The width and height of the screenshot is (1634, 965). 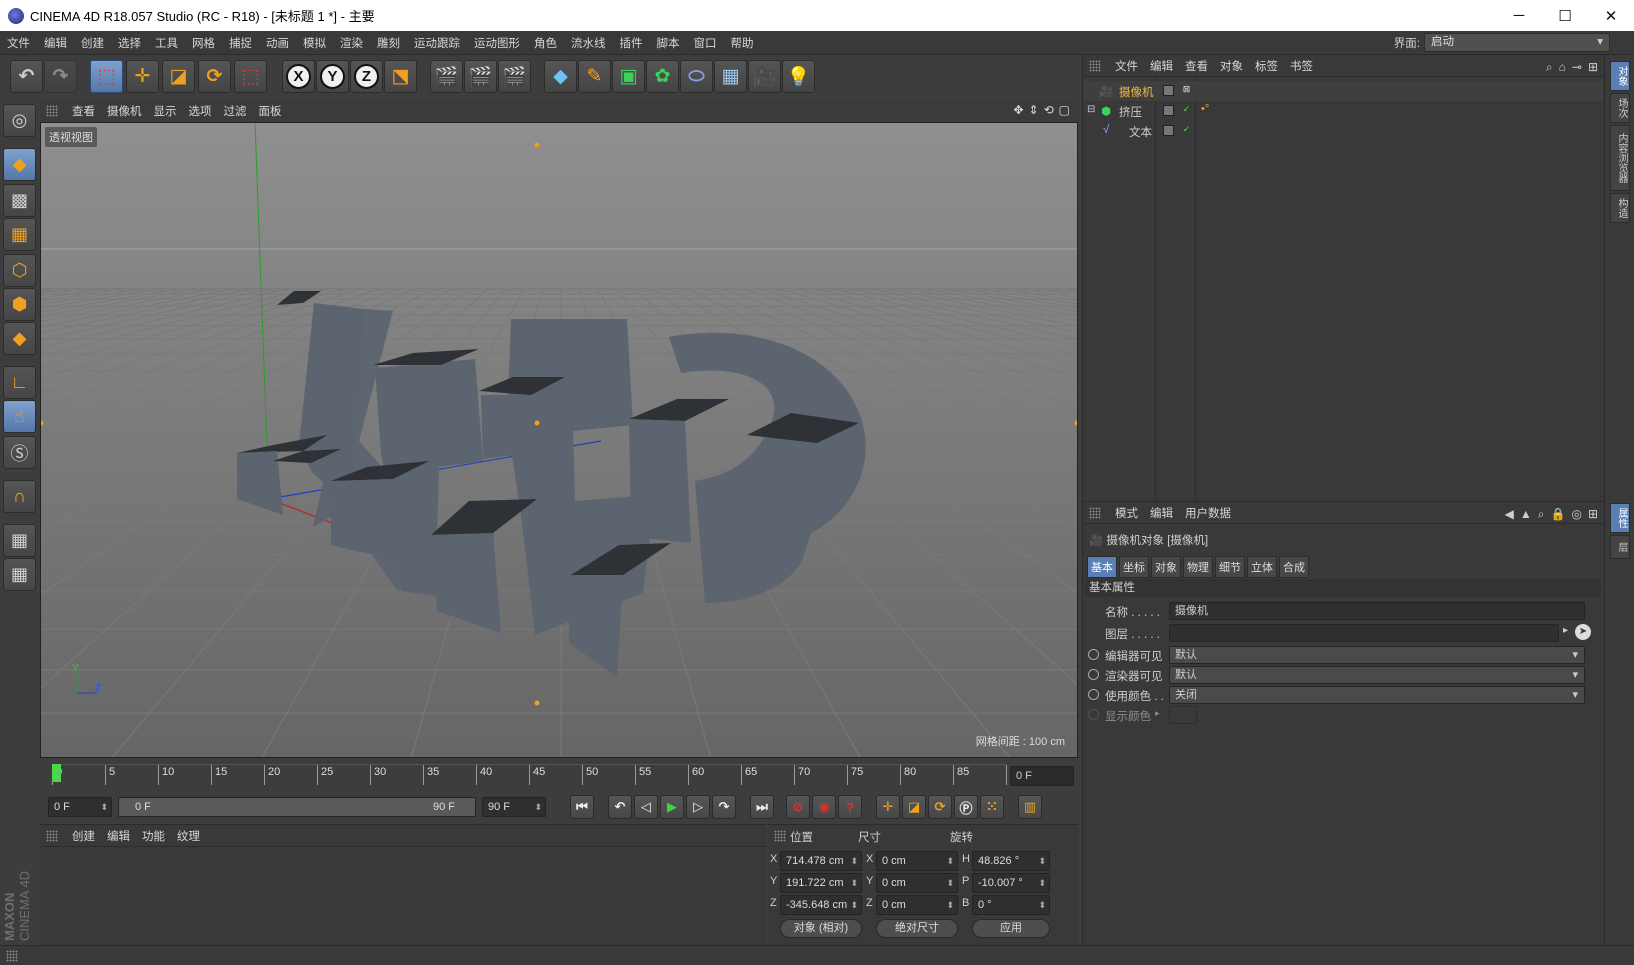 What do you see at coordinates (821, 928) in the screenshot?
I see `coordinate-mode-dropdown: 对象 (相对)` at bounding box center [821, 928].